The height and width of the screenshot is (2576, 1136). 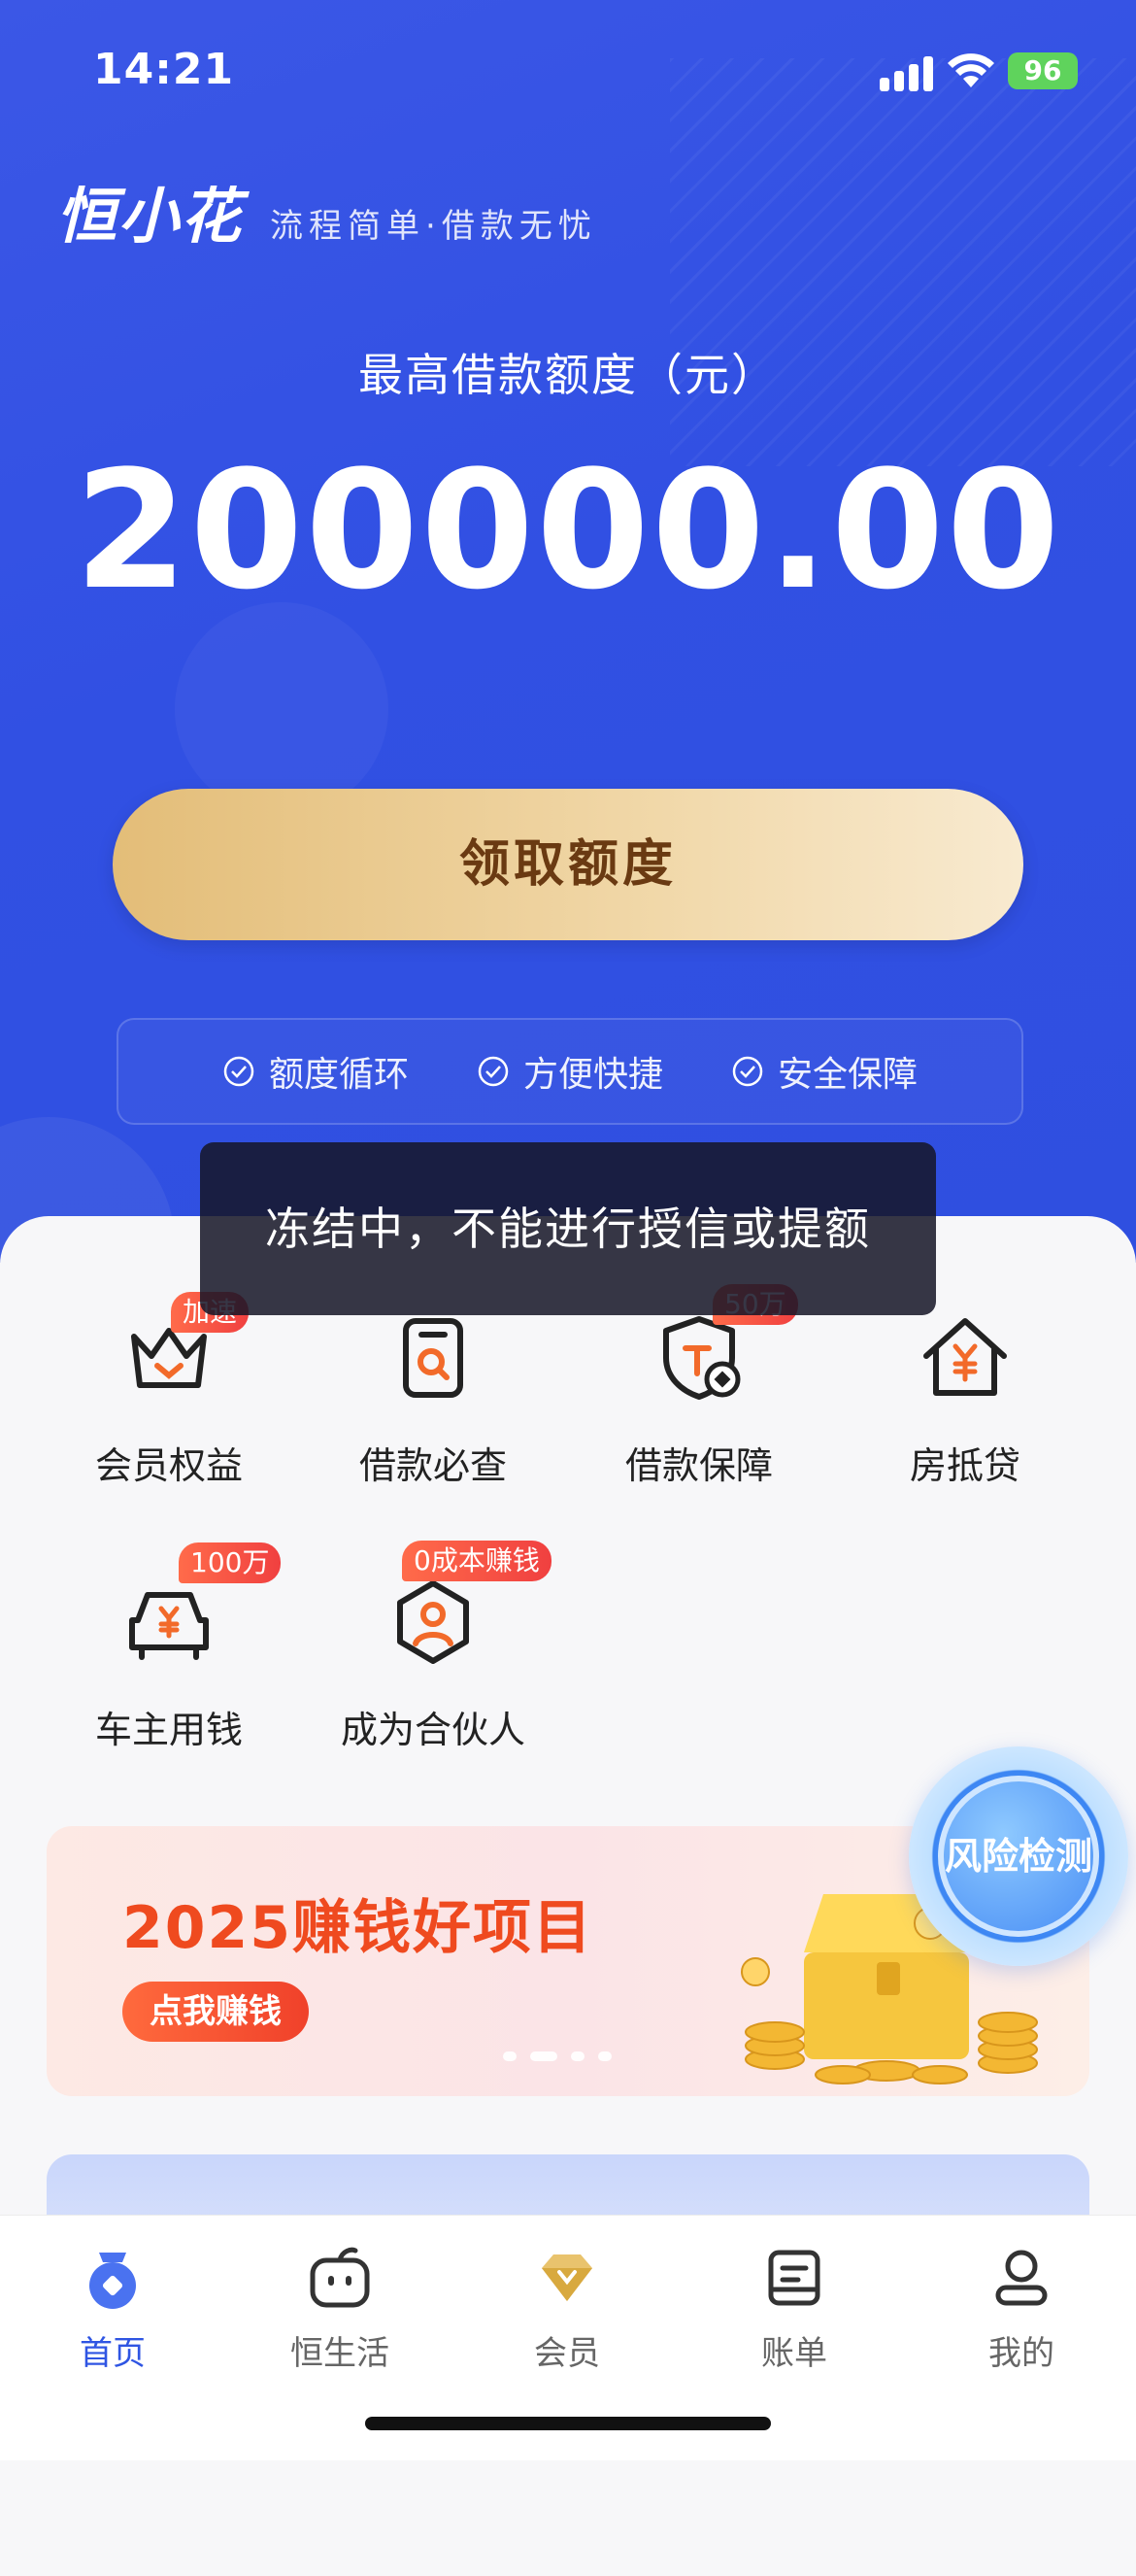 What do you see at coordinates (476, 1561) in the screenshot?
I see `service-tag: 0成本赚钱` at bounding box center [476, 1561].